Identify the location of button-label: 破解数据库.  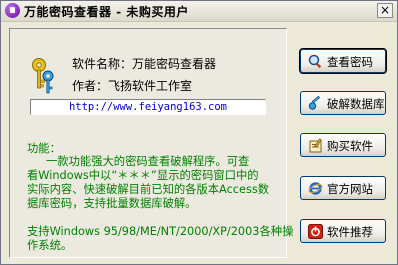
(356, 104).